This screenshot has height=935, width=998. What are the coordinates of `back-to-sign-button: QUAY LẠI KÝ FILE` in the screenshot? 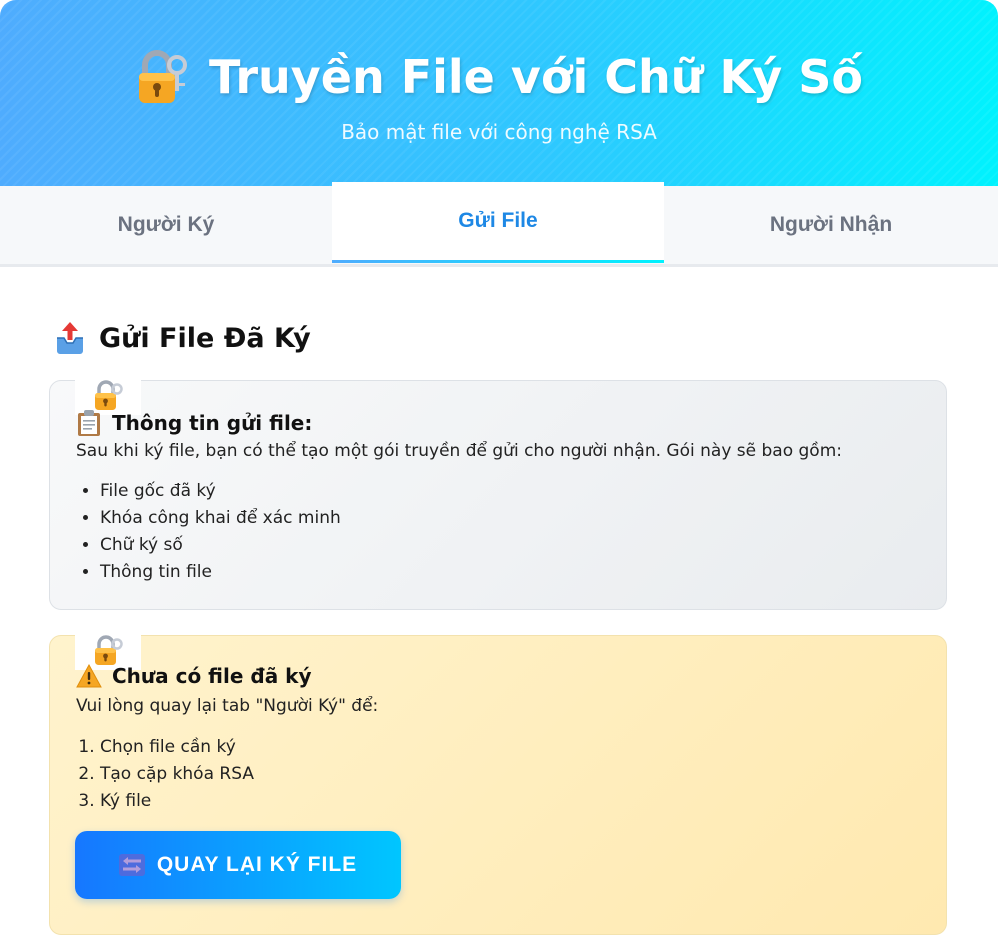 It's located at (238, 865).